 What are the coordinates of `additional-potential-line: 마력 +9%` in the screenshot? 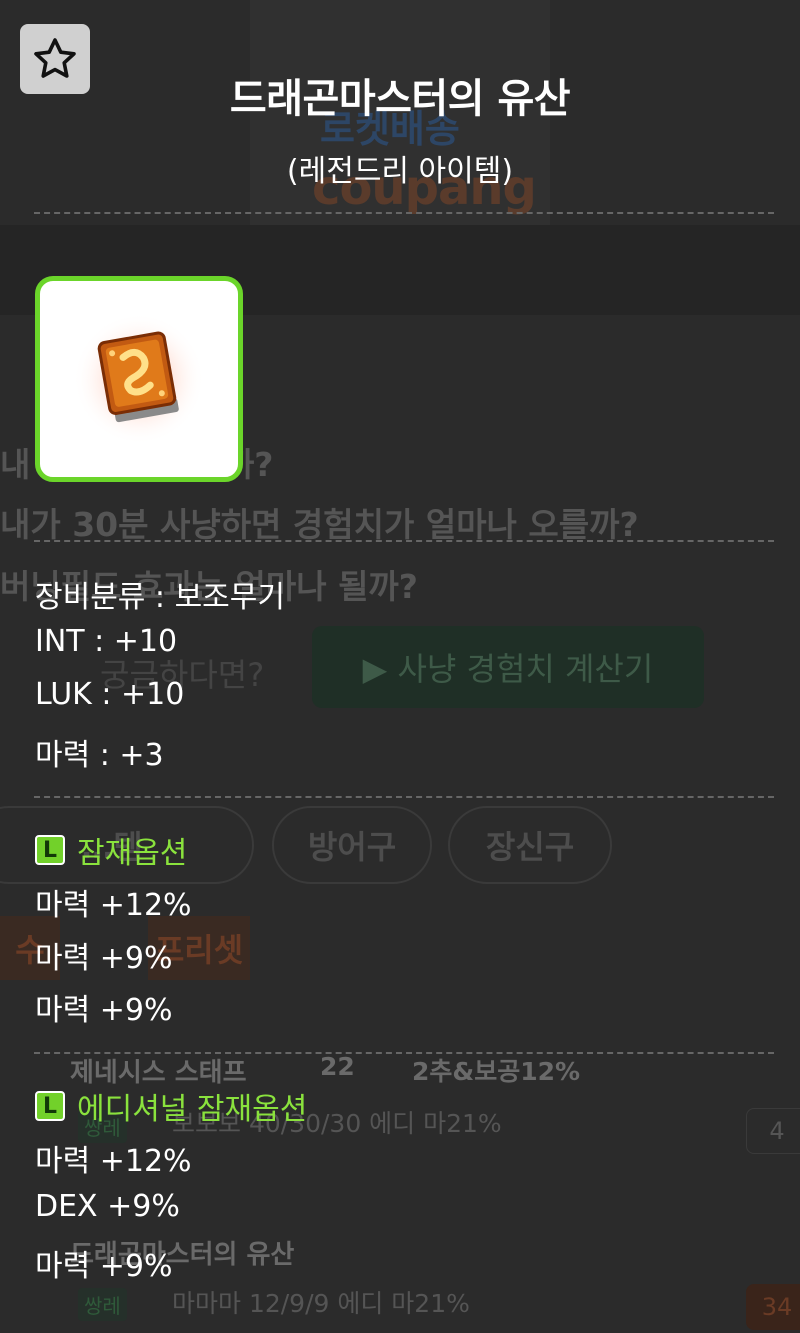 It's located at (104, 1266).